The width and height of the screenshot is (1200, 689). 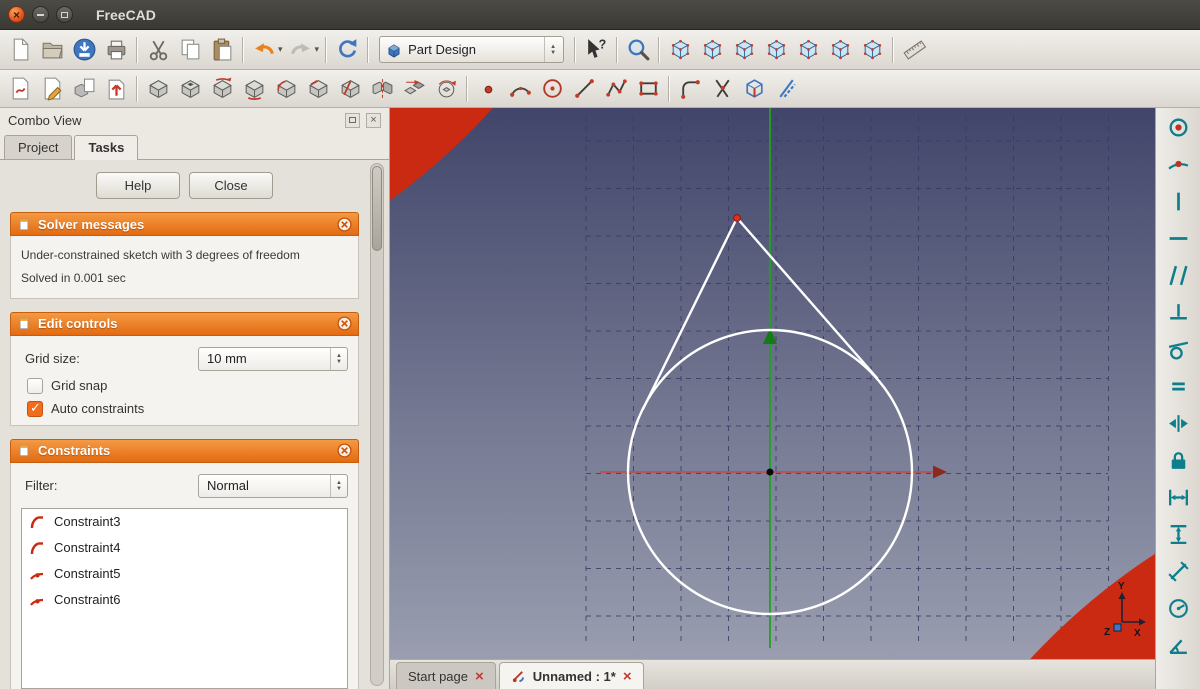 What do you see at coordinates (190, 89) in the screenshot?
I see `pocket-button` at bounding box center [190, 89].